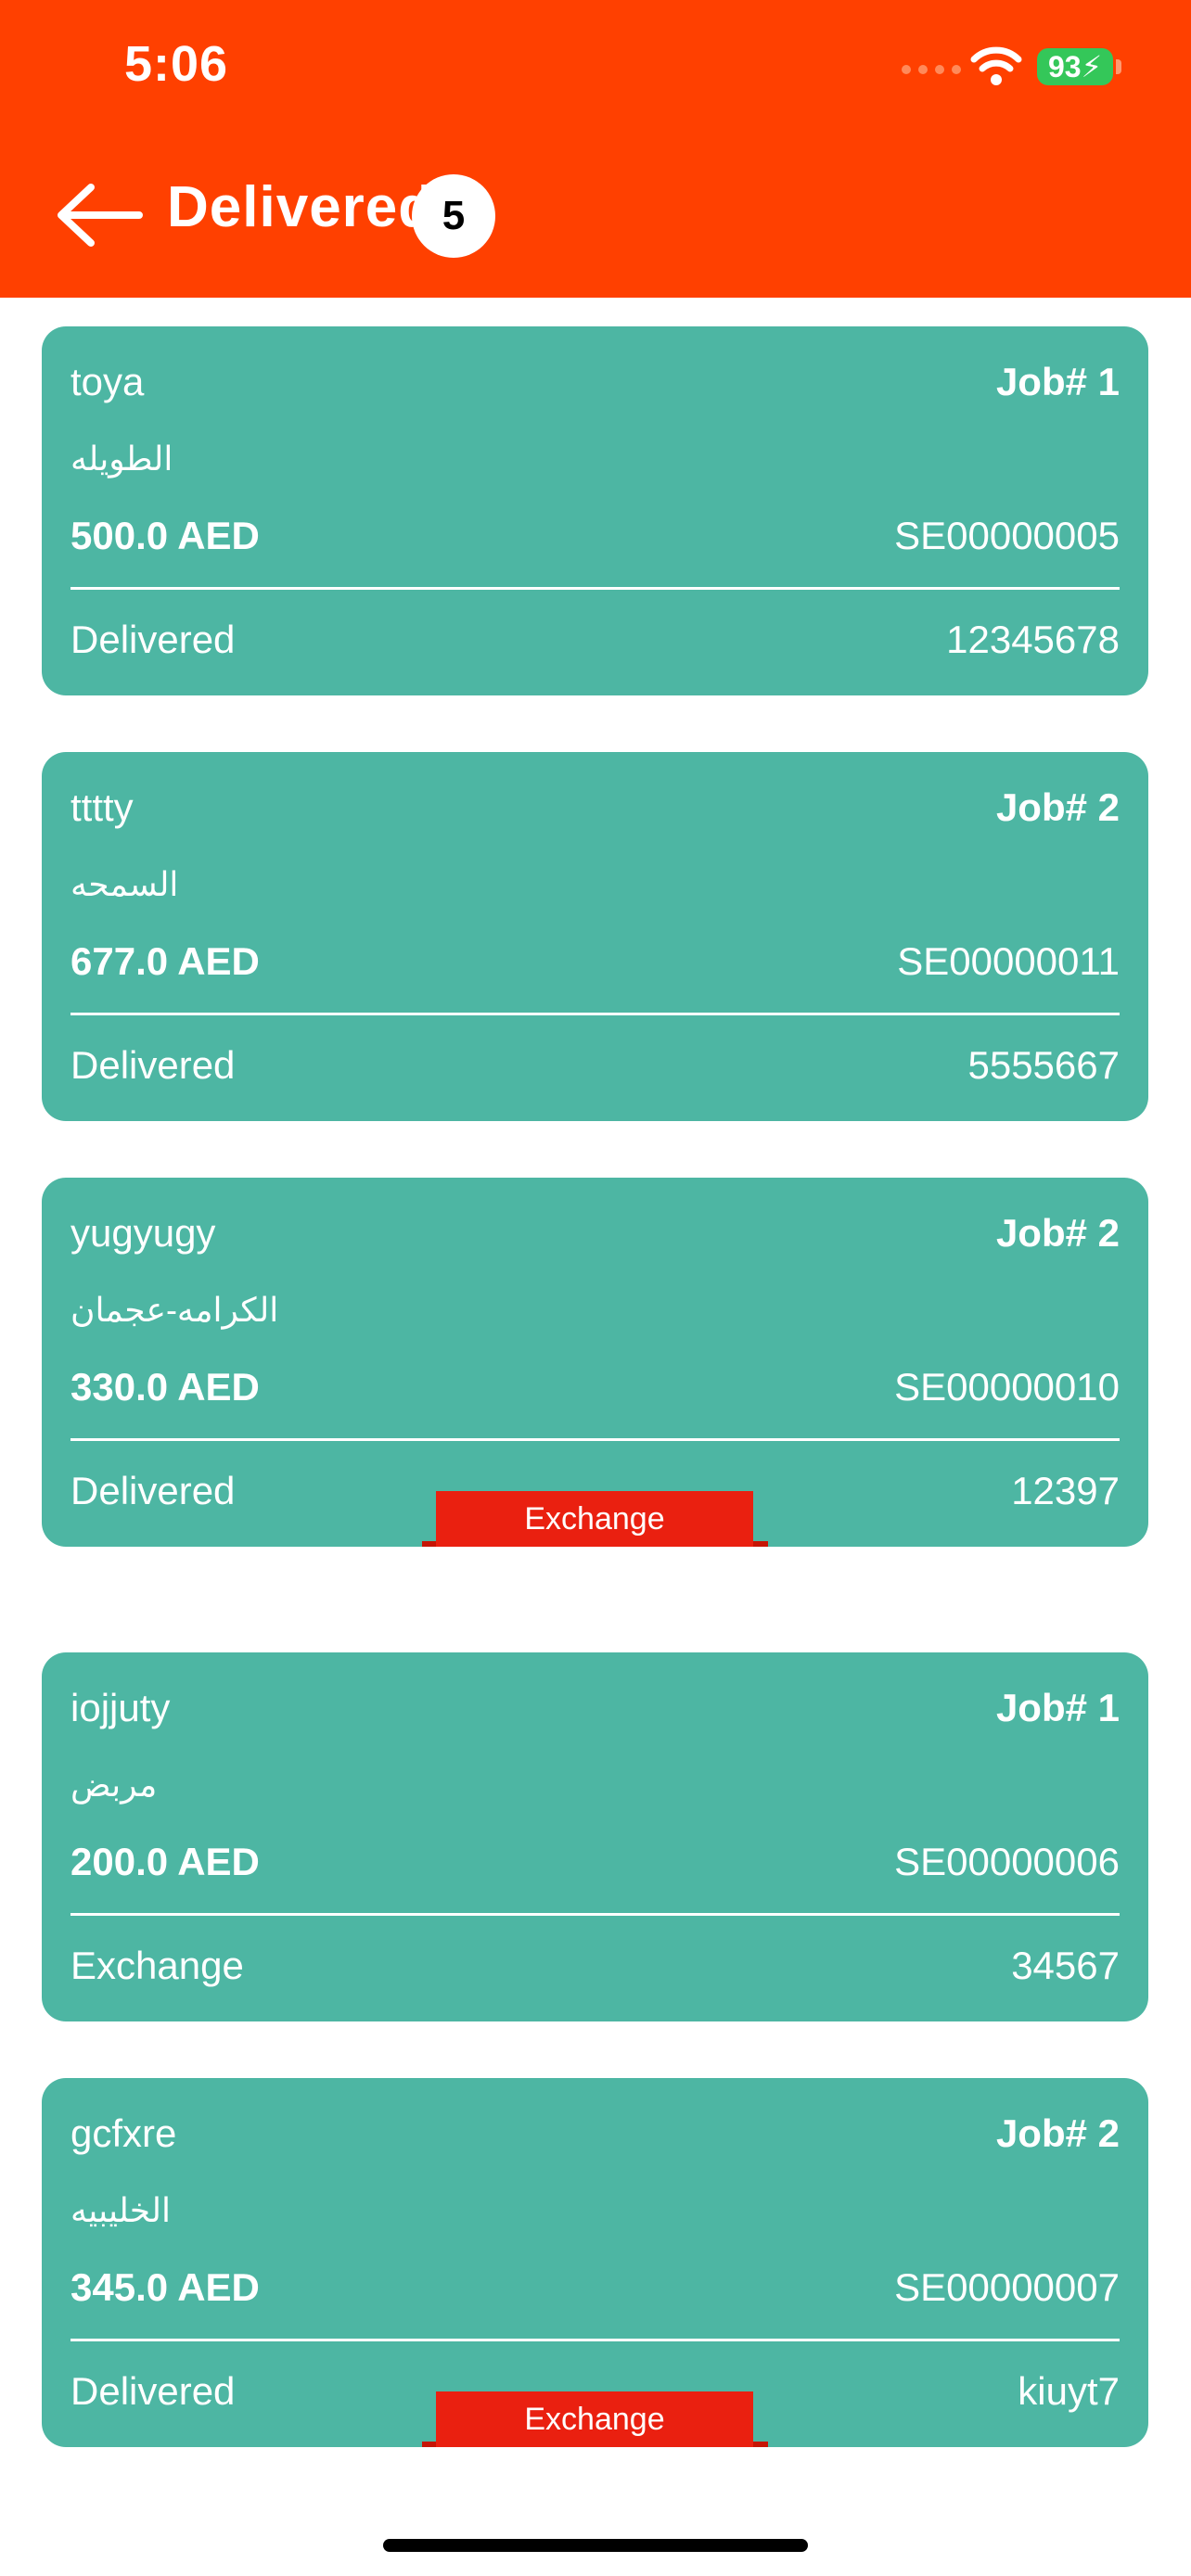  What do you see at coordinates (301, 207) in the screenshot?
I see `page-title: Delivered` at bounding box center [301, 207].